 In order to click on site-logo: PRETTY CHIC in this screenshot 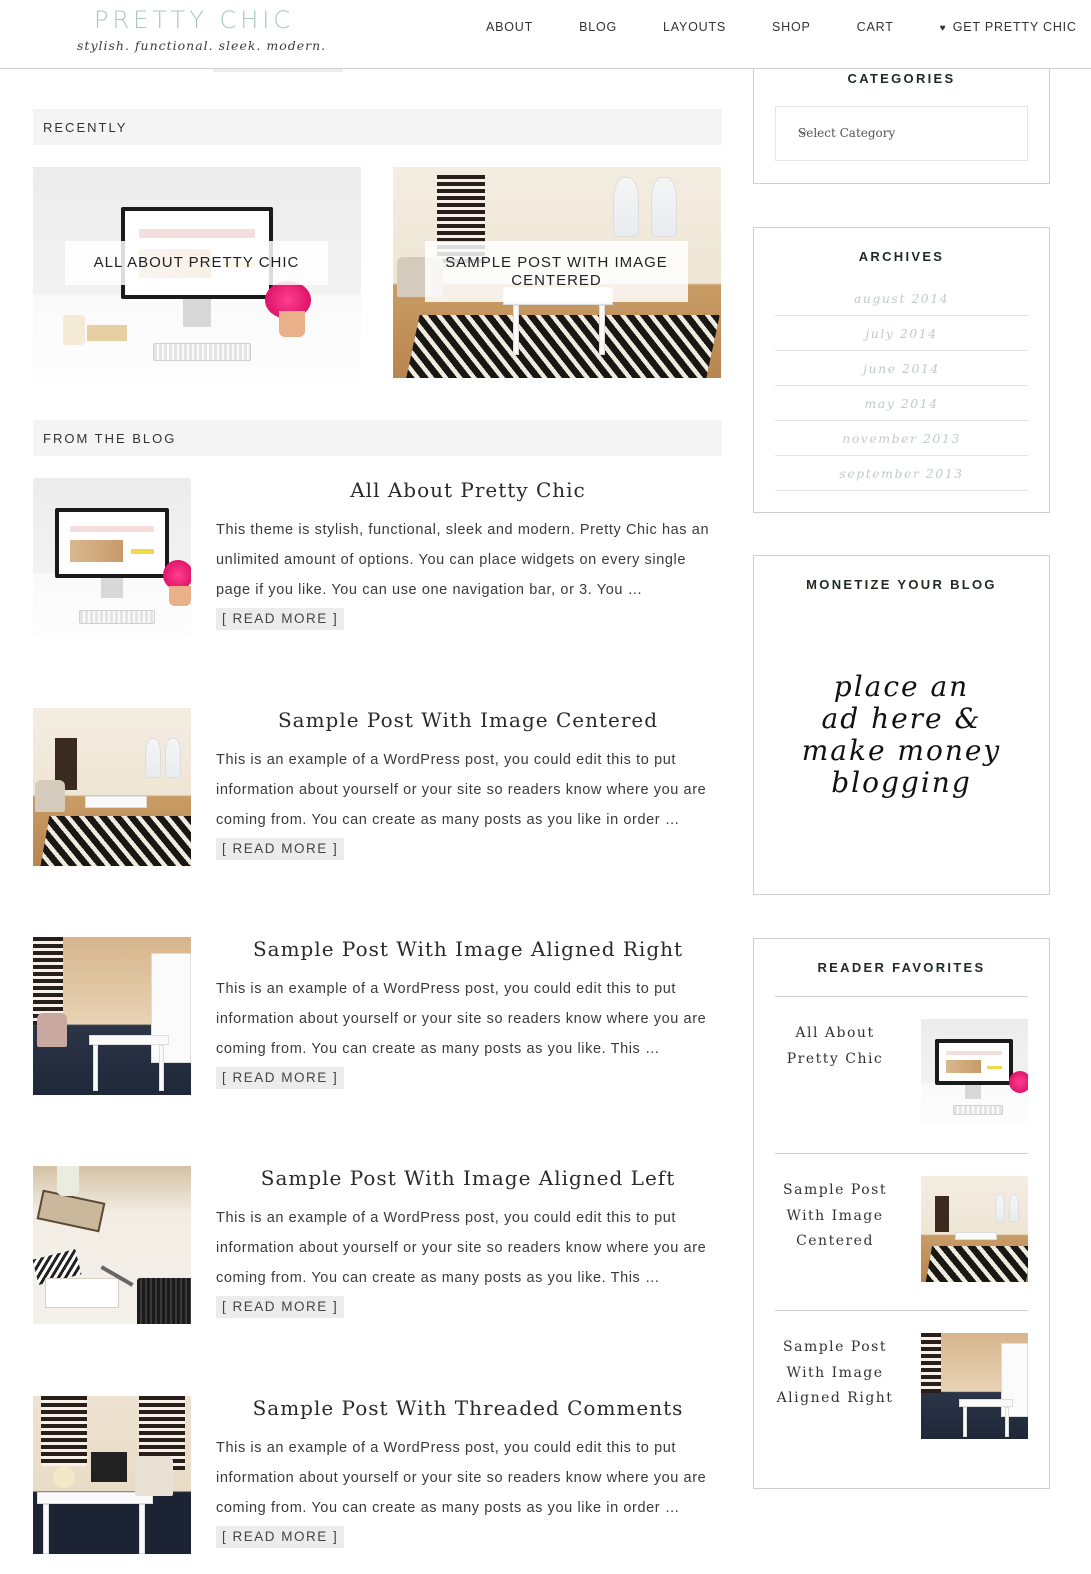, I will do `click(194, 20)`.